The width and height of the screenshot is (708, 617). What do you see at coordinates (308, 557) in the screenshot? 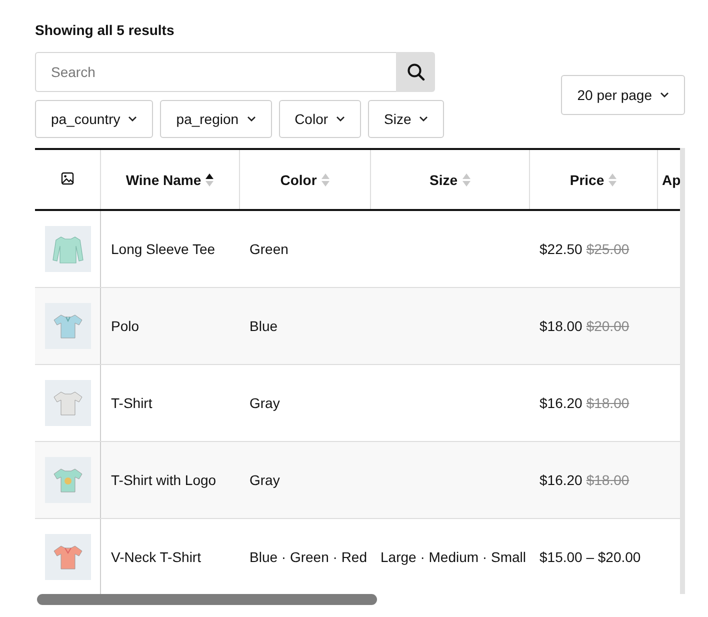
I see `color-value: Blue · Green · Red` at bounding box center [308, 557].